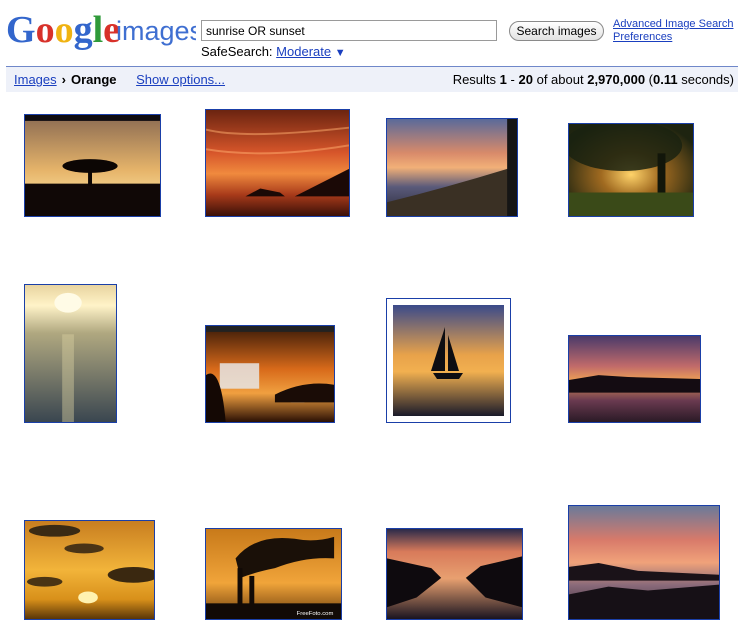 This screenshot has width=740, height=638. I want to click on safesearch-dropdown: Moderate, so click(303, 51).